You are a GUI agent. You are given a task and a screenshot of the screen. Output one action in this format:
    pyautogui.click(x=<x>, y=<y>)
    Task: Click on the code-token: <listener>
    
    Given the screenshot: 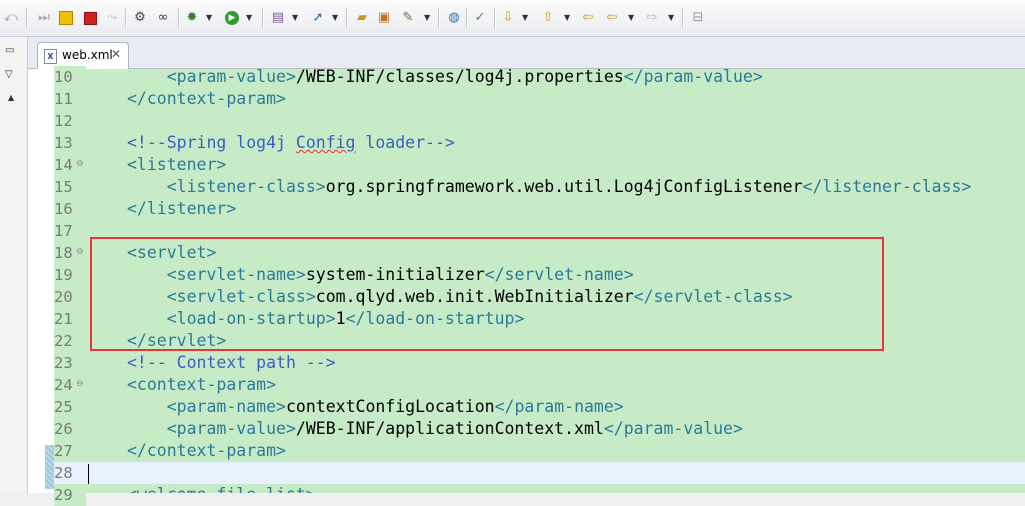 What is the action you would take?
    pyautogui.click(x=177, y=164)
    